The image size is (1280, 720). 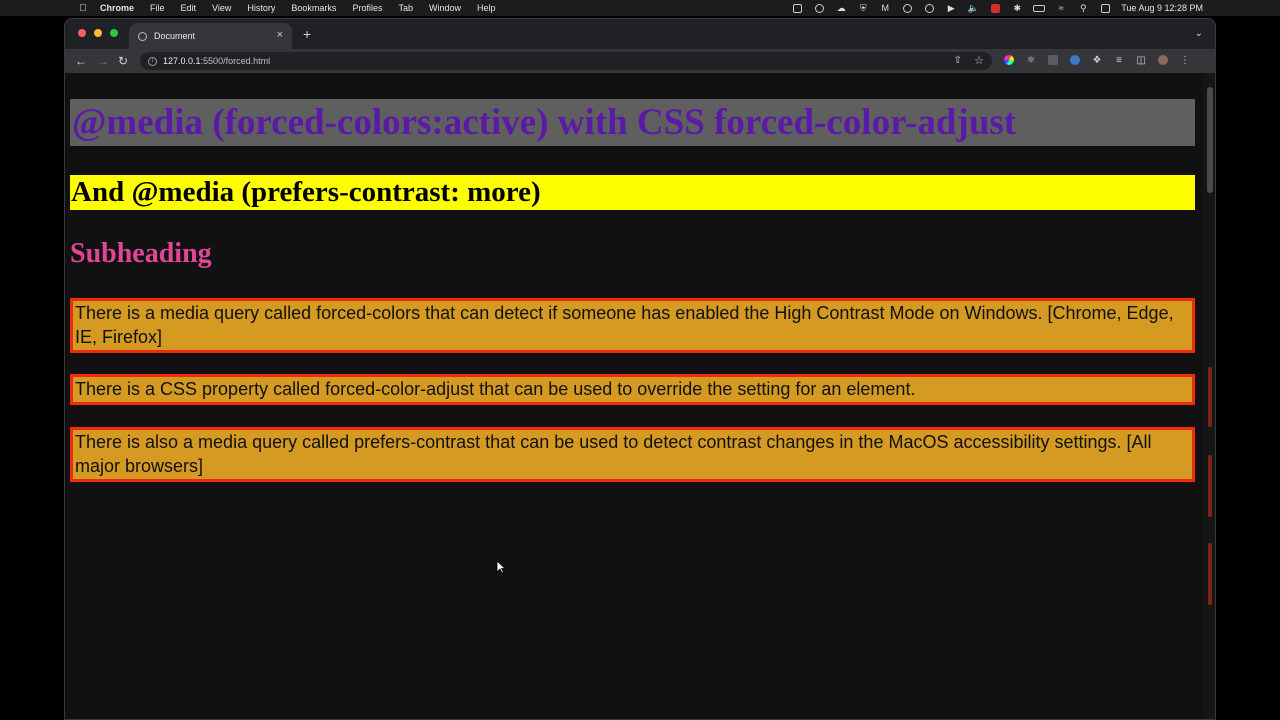 I want to click on url-path: :5500/forced.html, so click(x=235, y=61).